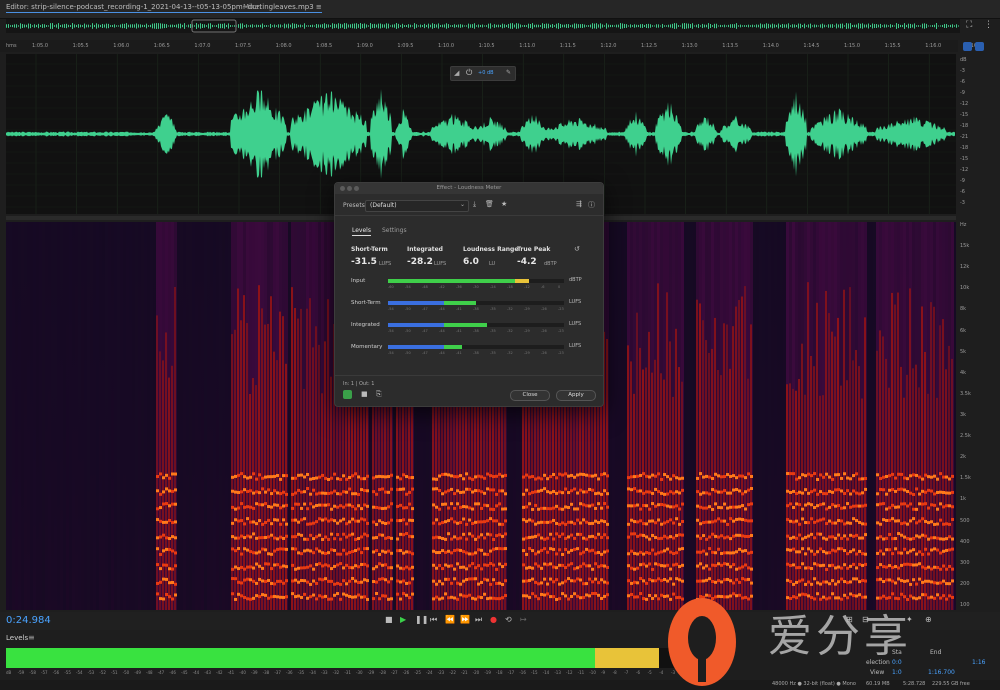 This screenshot has height=690, width=1000. Describe the element at coordinates (469, 188) in the screenshot. I see `dialog-title: Effect - Loudness Meter` at that location.